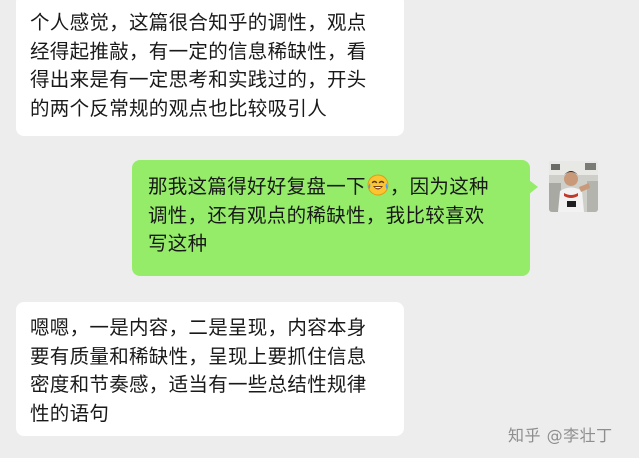  What do you see at coordinates (70, 413) in the screenshot?
I see `message-text-line: 性的语句` at bounding box center [70, 413].